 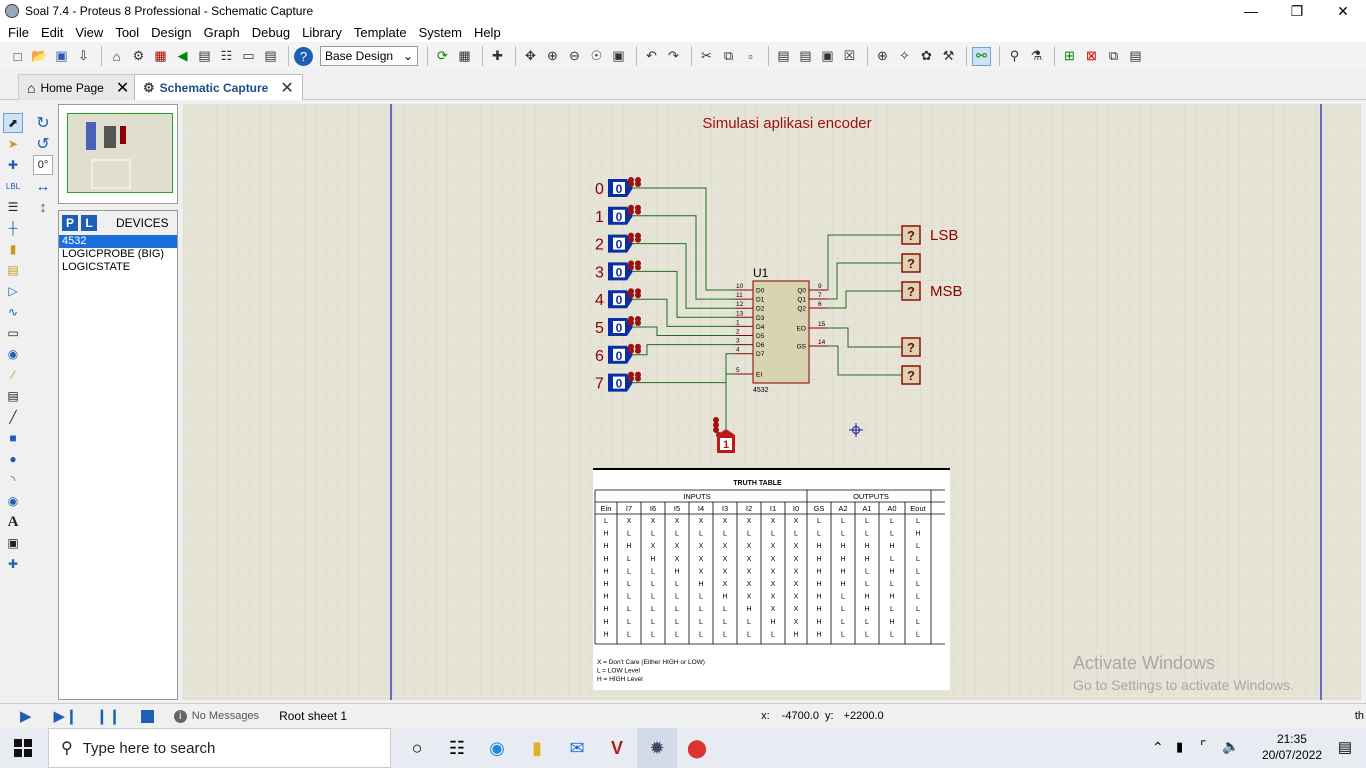 What do you see at coordinates (849, 56) in the screenshot?
I see `block-delete-icon: ☒` at bounding box center [849, 56].